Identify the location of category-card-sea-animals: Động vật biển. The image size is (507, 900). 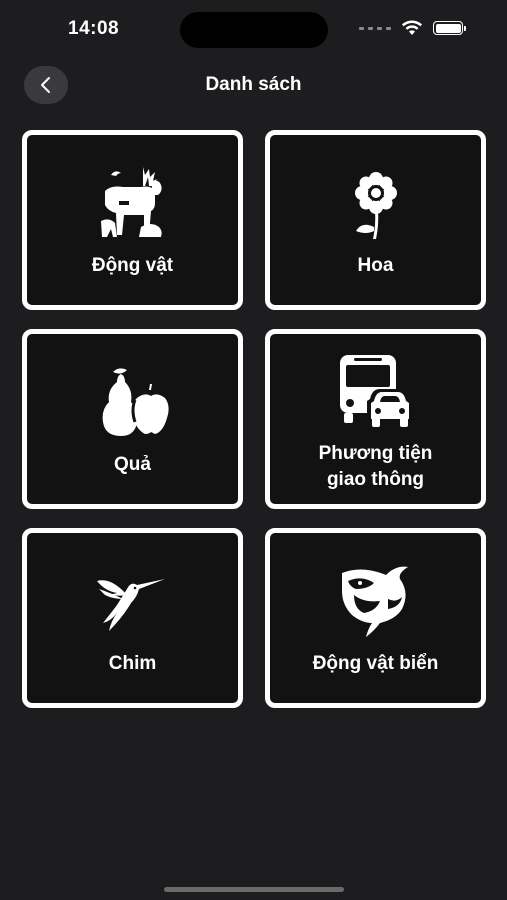
(375, 618).